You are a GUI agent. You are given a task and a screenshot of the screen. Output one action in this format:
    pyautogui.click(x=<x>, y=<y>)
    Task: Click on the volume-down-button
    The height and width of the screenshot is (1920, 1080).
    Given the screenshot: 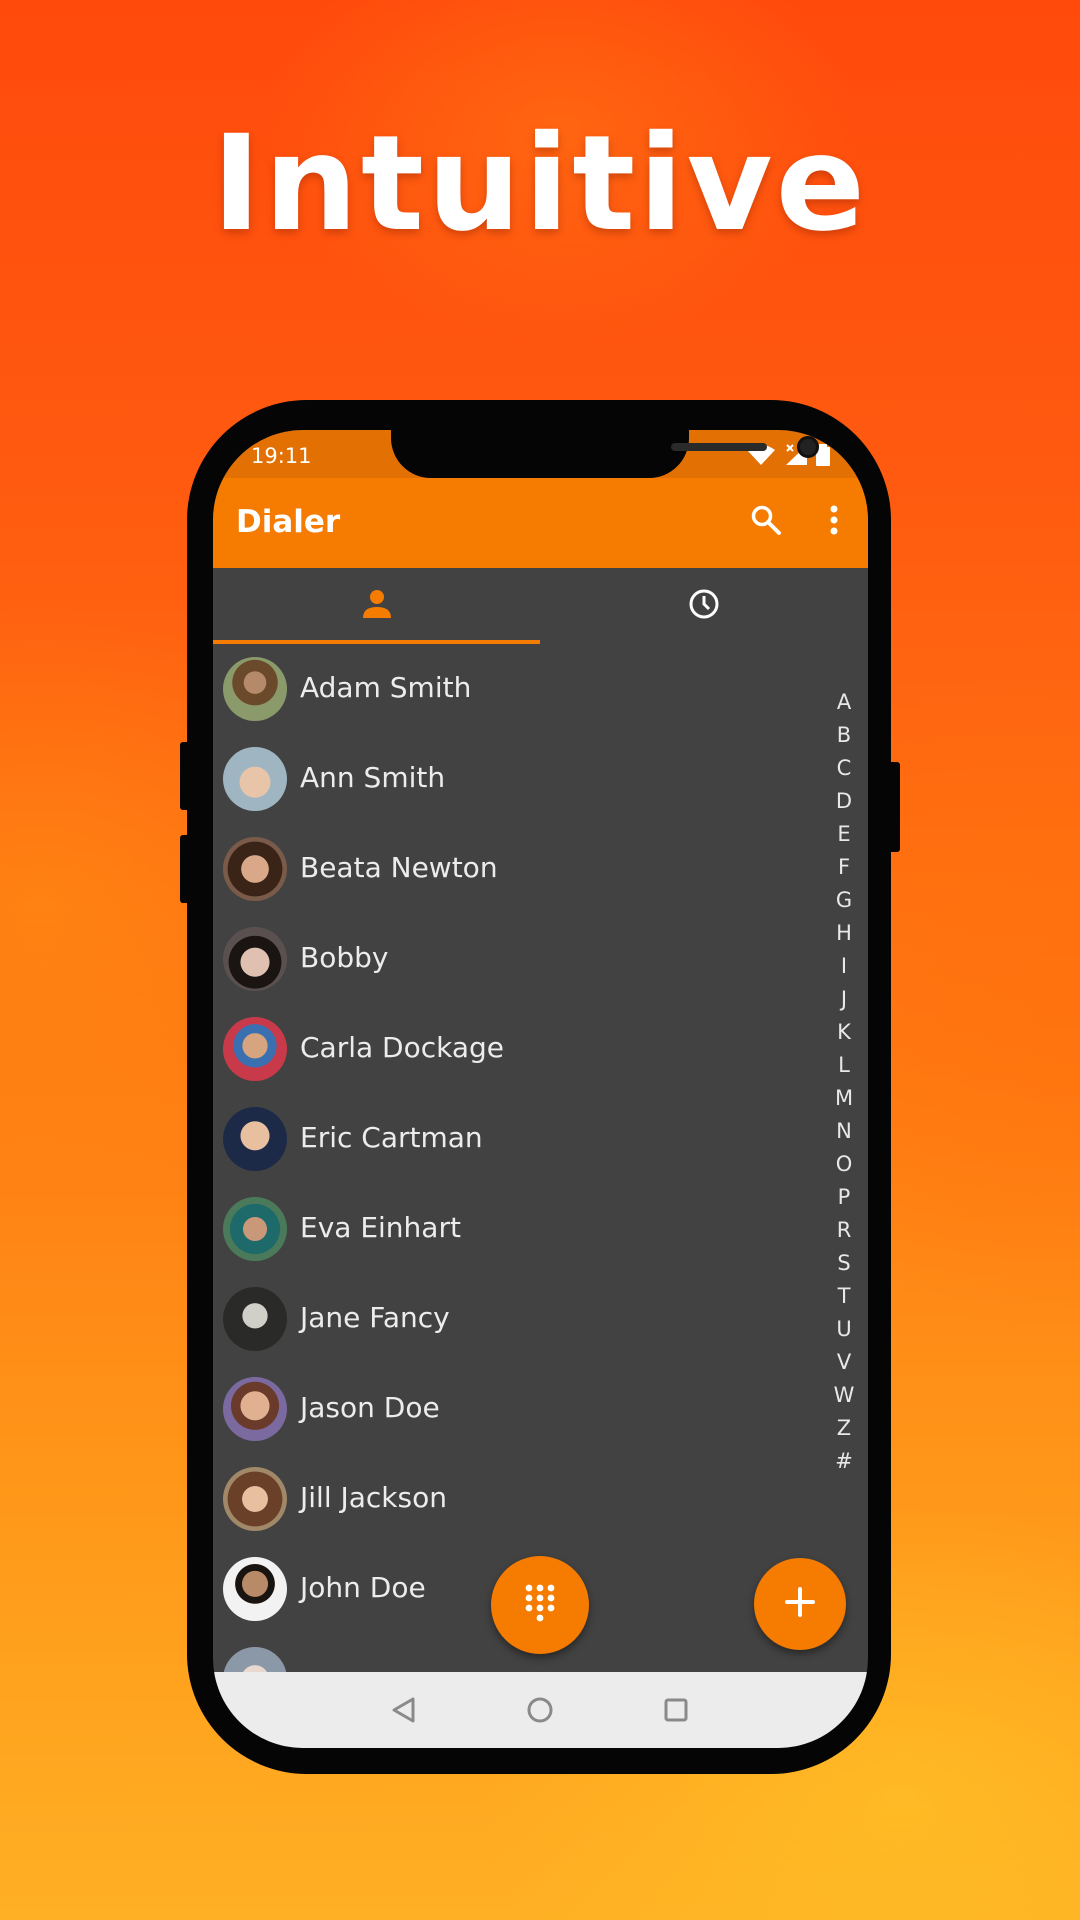 What is the action you would take?
    pyautogui.click(x=186, y=869)
    